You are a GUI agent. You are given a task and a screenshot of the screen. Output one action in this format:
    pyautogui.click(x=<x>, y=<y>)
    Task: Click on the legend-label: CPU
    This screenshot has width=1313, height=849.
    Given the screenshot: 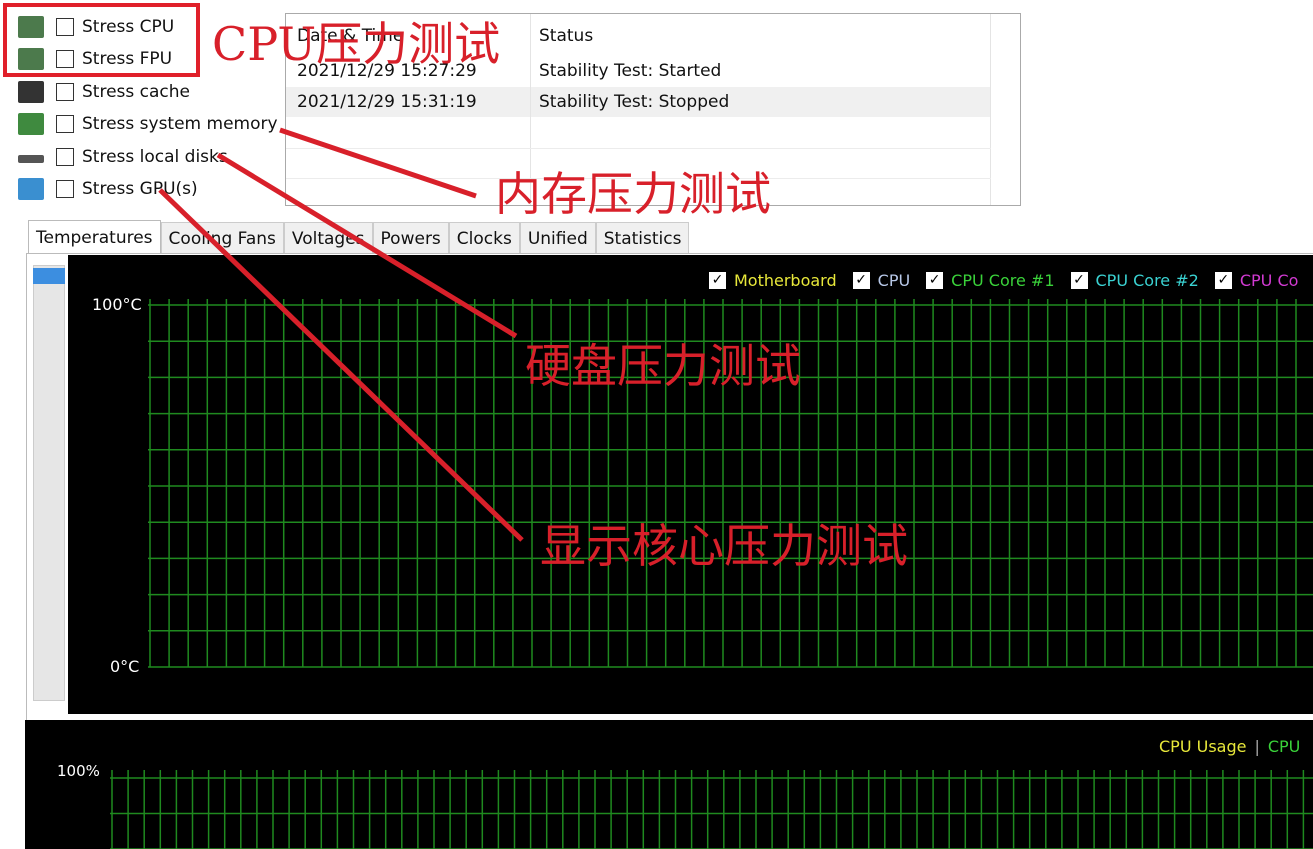 What is the action you would take?
    pyautogui.click(x=894, y=280)
    